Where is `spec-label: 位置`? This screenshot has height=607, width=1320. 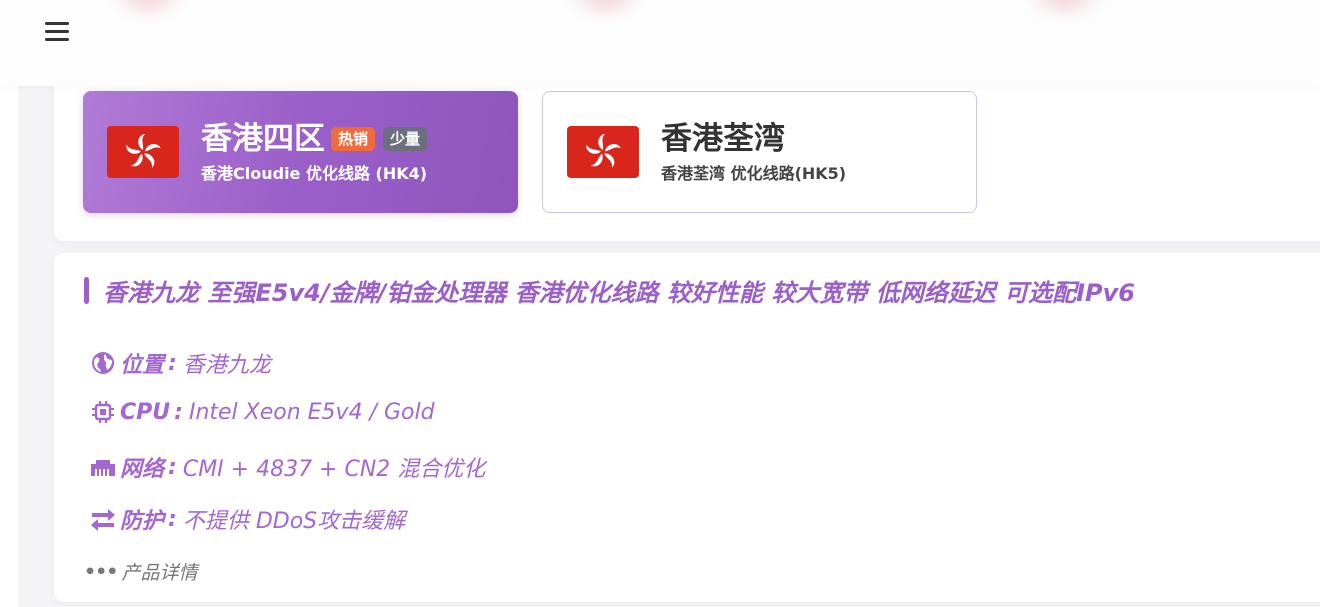 spec-label: 位置 is located at coordinates (142, 365).